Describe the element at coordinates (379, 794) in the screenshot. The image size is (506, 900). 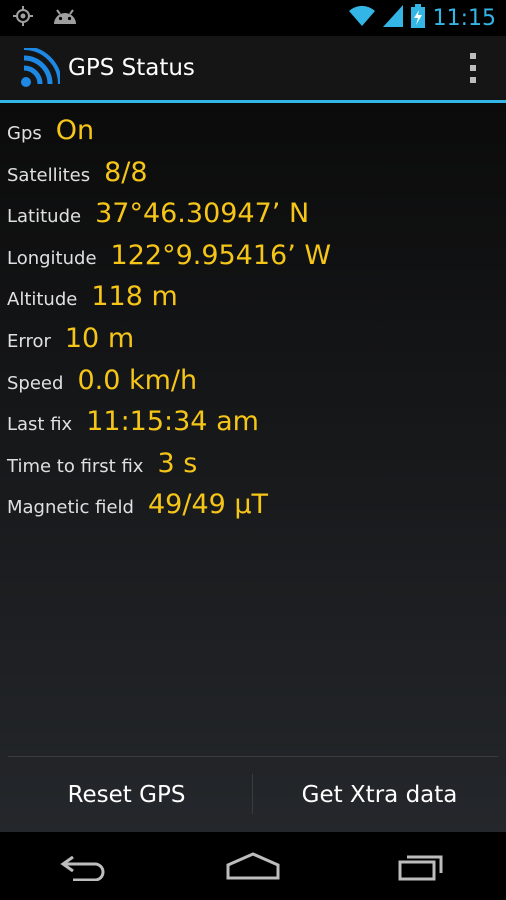
I see `get-xtra-data-button: Get Xtra data` at that location.